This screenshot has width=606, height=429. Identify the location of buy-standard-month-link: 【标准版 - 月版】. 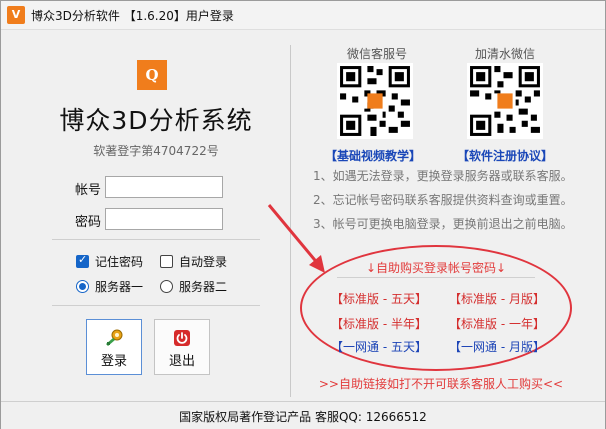
(497, 298).